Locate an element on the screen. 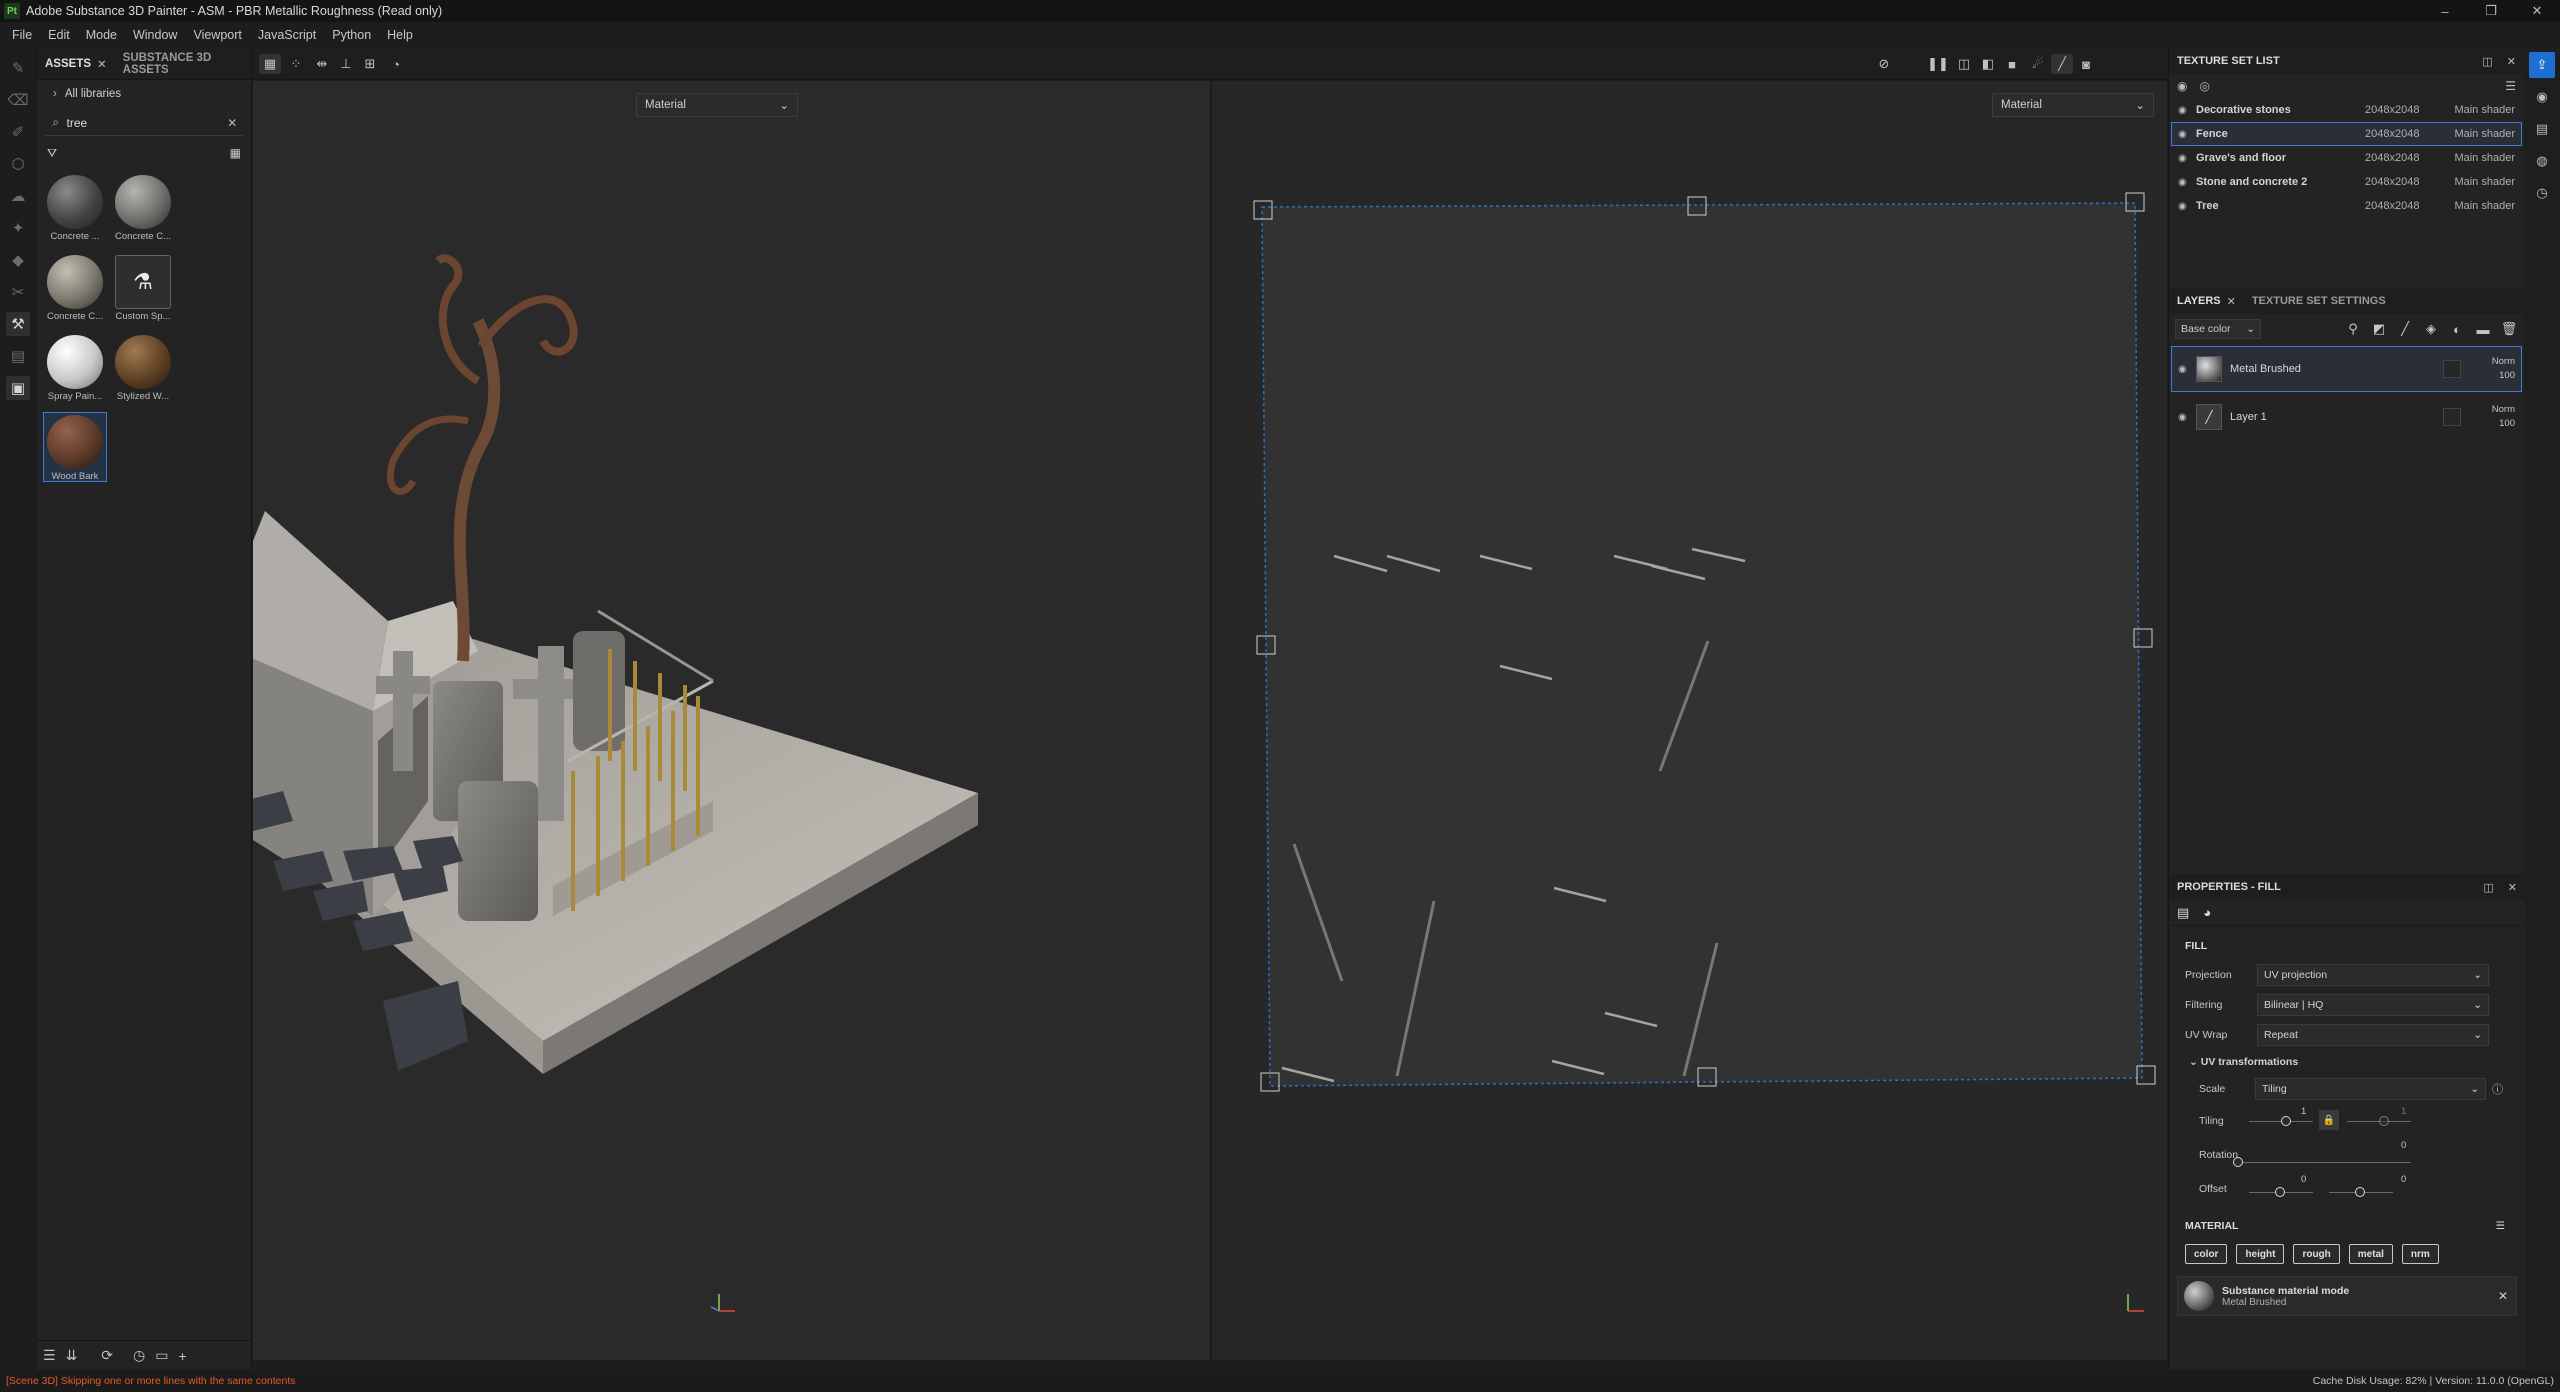 The image size is (2560, 1392). rotation-slider-knob is located at coordinates (2238, 1162).